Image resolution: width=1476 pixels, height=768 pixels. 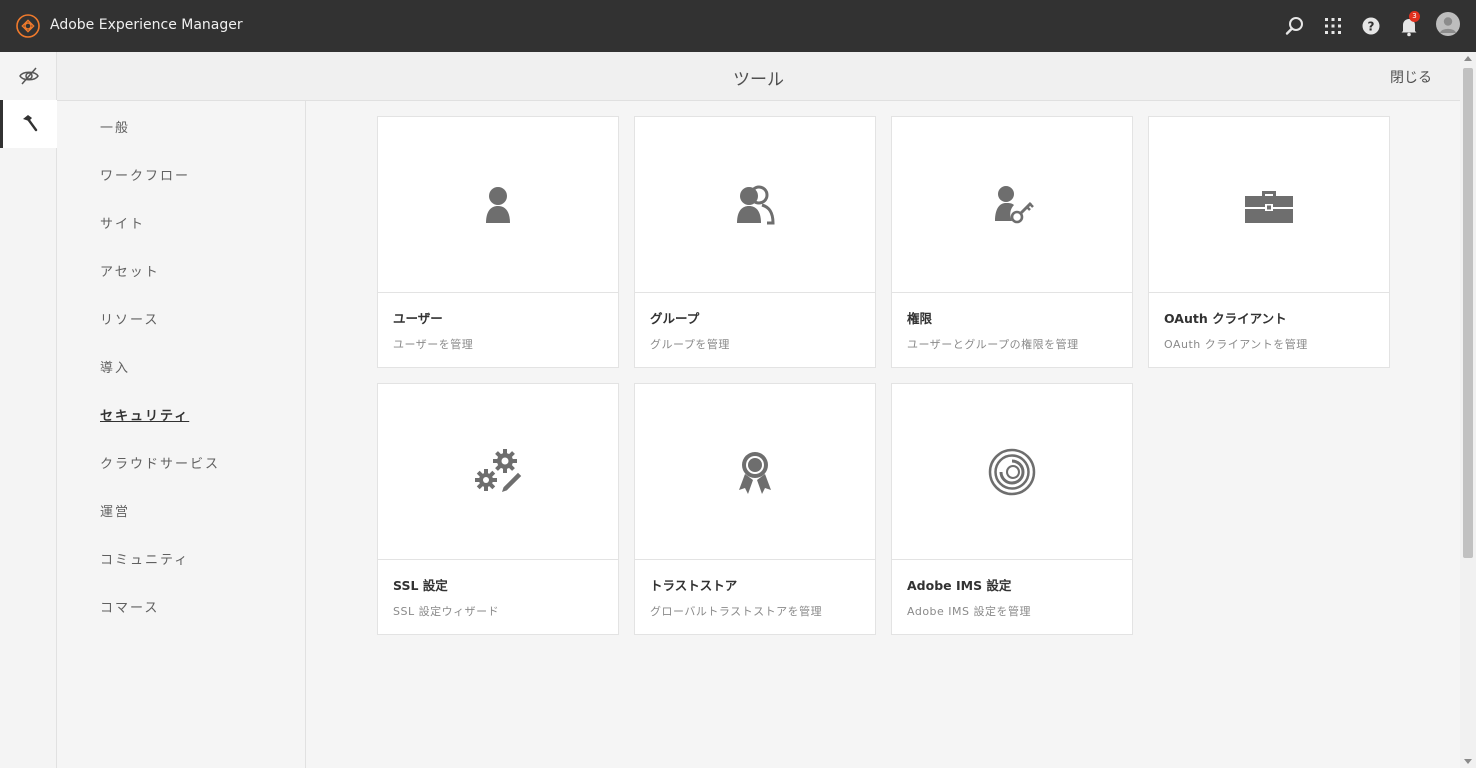 I want to click on category-sites: サイト, so click(x=122, y=222).